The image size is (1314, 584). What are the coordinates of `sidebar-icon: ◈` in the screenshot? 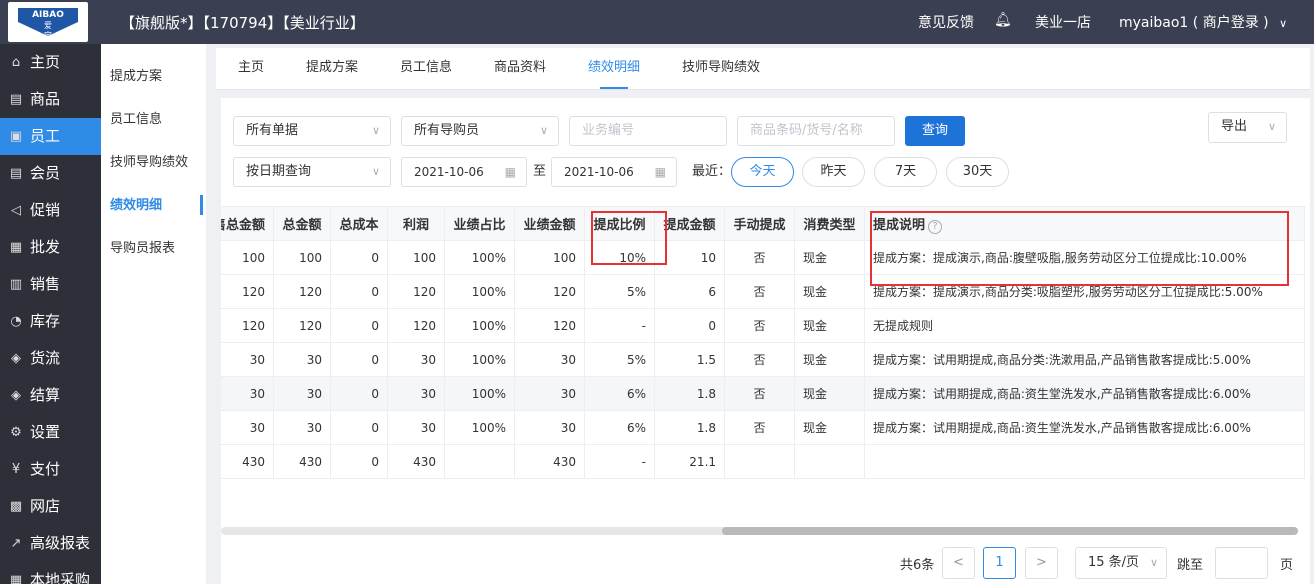 It's located at (16, 358).